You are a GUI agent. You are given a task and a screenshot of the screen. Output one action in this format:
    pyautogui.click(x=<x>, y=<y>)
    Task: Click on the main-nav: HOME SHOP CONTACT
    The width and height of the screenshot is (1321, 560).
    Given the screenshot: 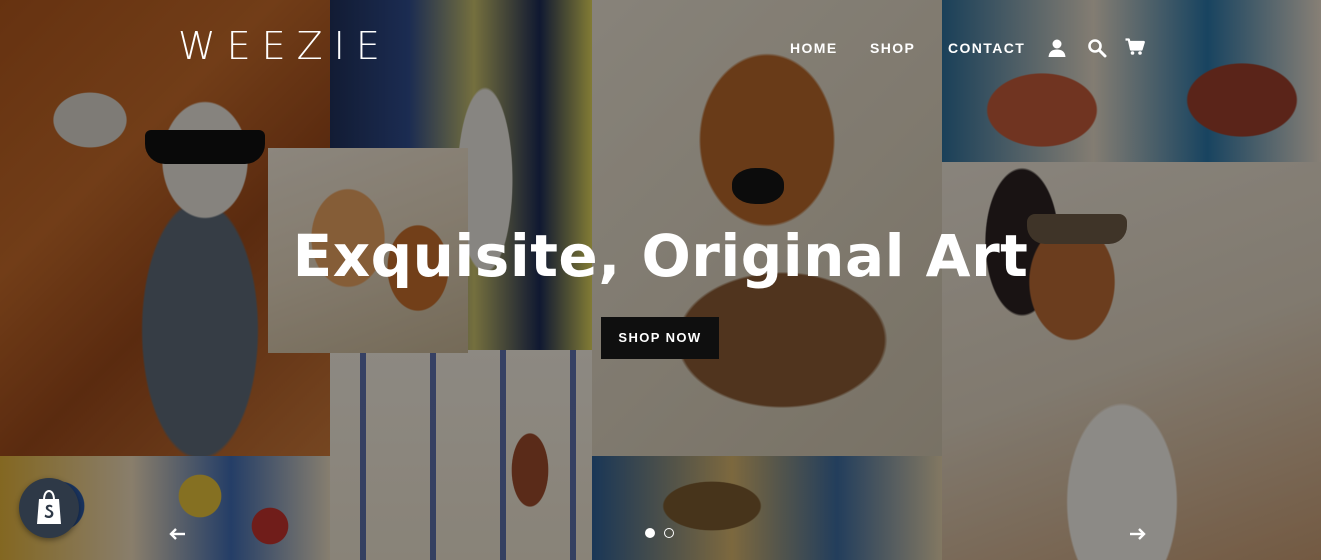 What is the action you would take?
    pyautogui.click(x=660, y=49)
    